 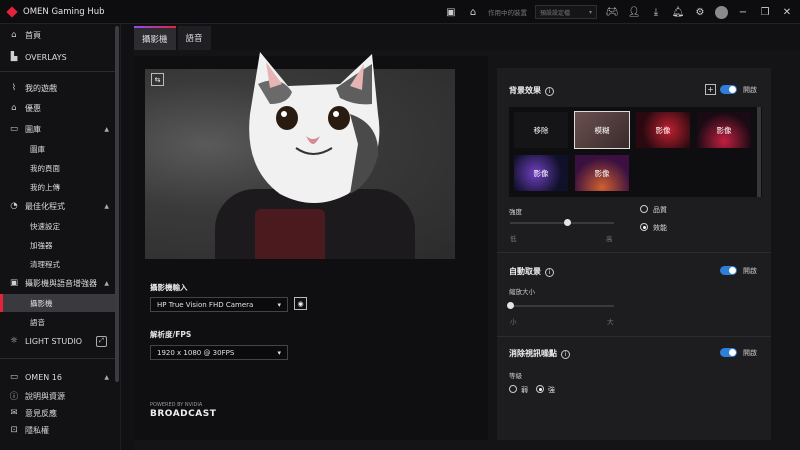 I want to click on lightbulb-icon: ☼, so click(x=14, y=341).